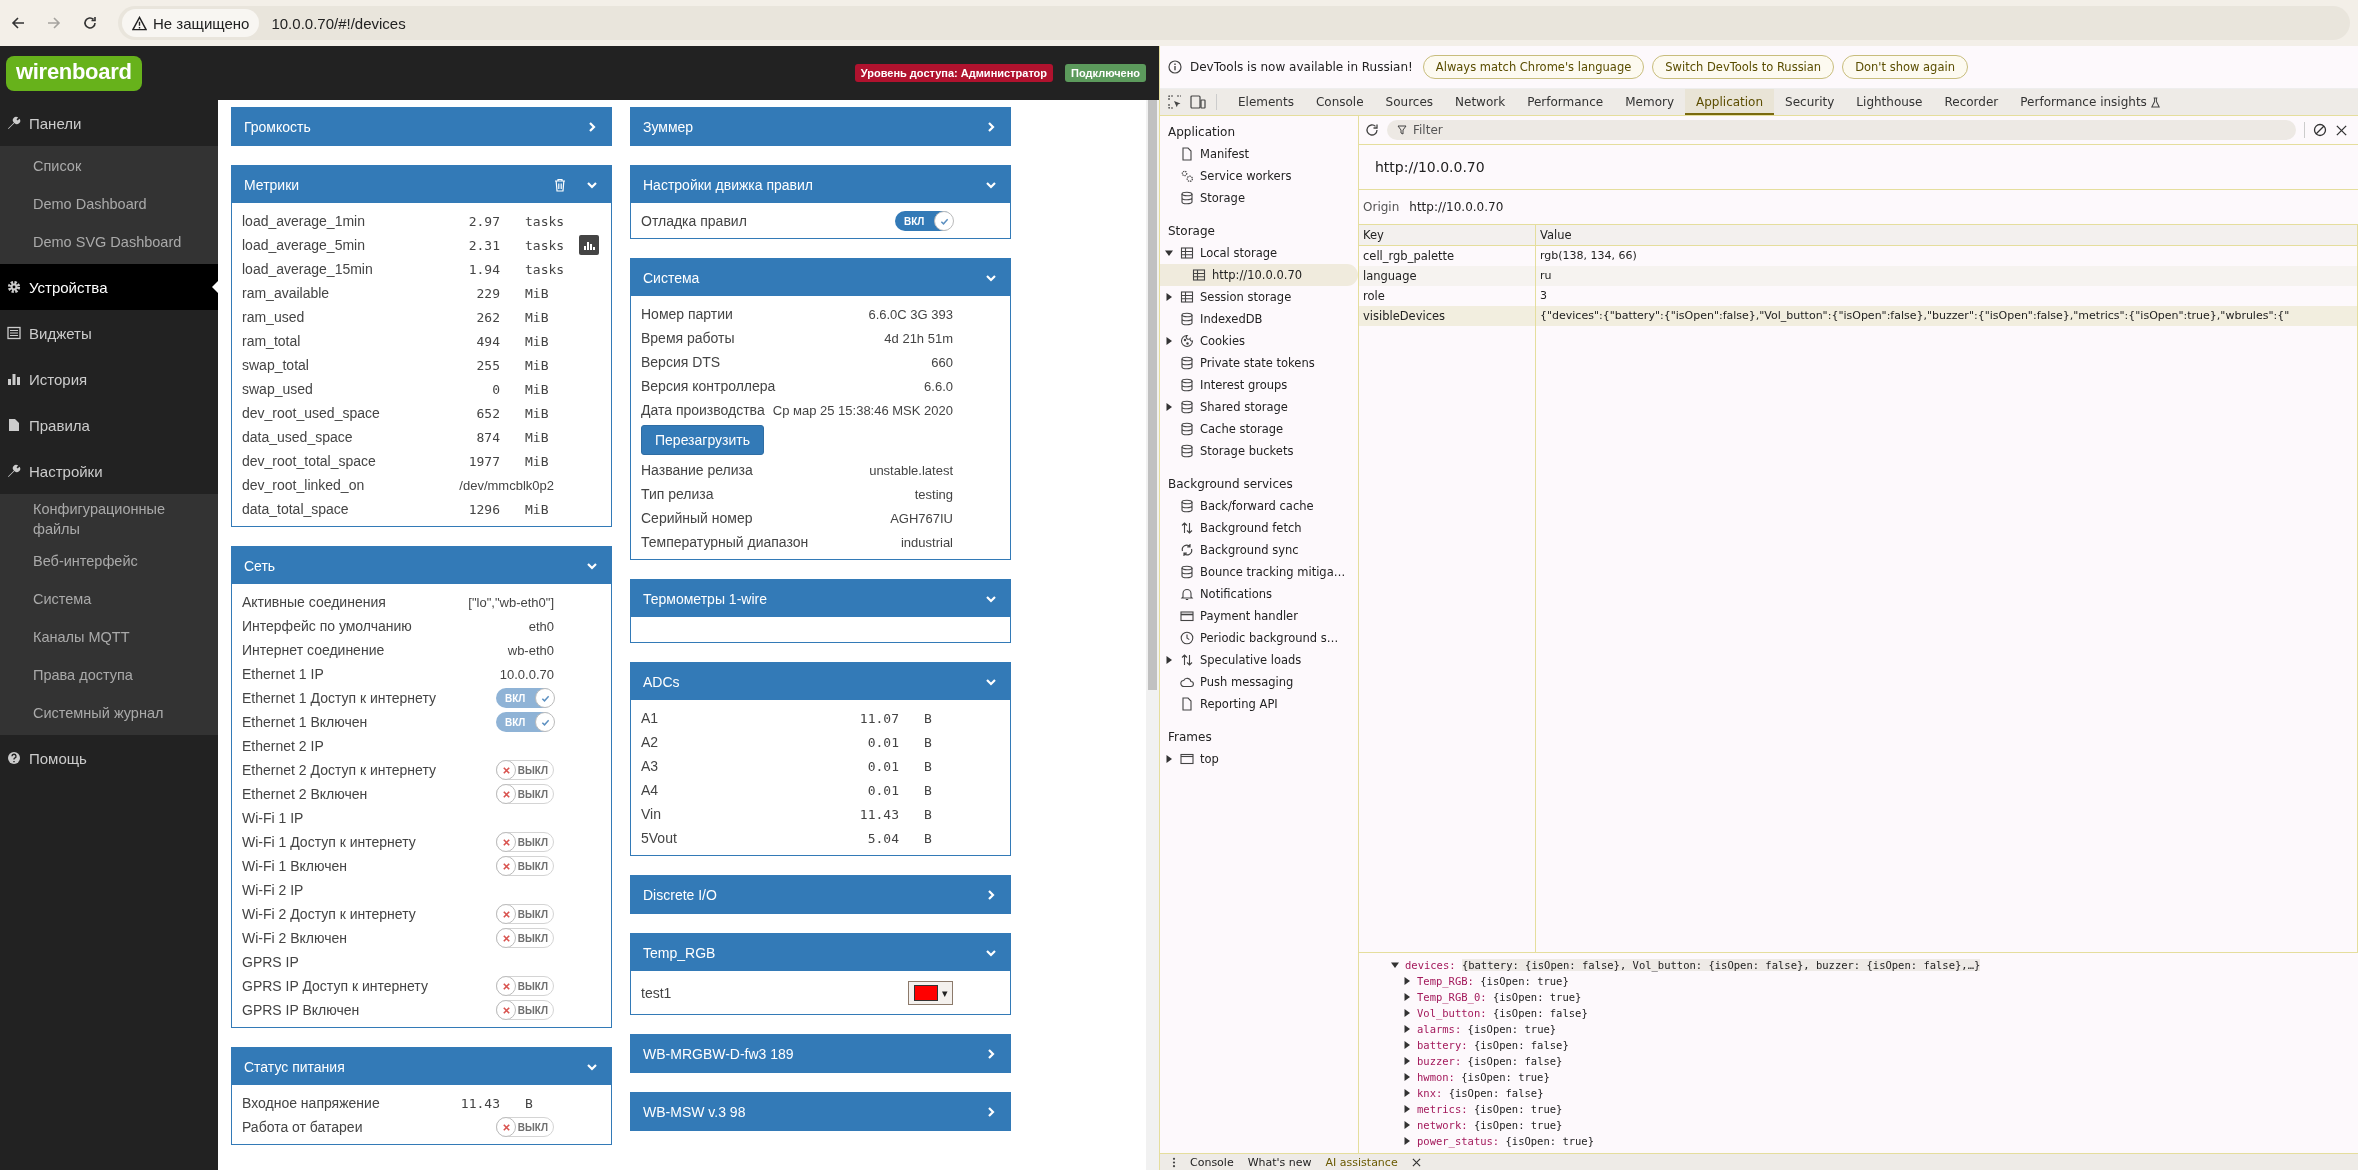 This screenshot has width=2358, height=1170. I want to click on card-header: Temp_RGB, so click(820, 952).